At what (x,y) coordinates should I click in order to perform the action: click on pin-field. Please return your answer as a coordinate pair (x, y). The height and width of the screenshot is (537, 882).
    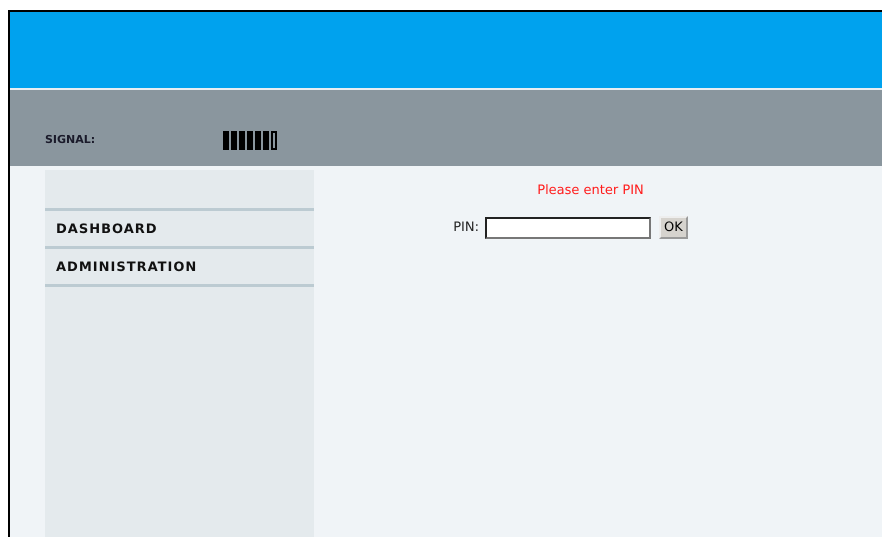
    Looking at the image, I should click on (568, 227).